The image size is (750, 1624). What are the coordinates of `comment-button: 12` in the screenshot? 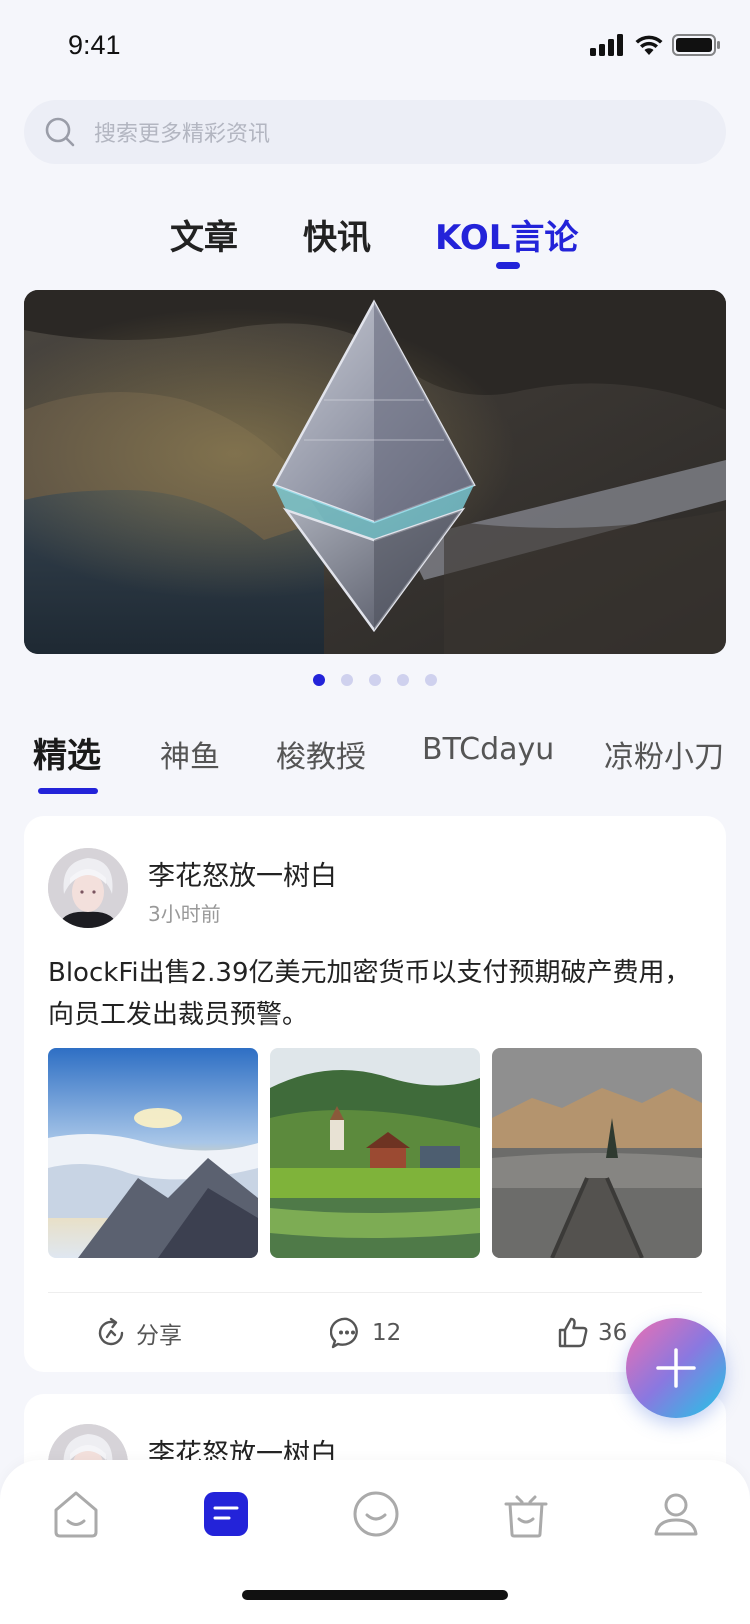 It's located at (365, 1333).